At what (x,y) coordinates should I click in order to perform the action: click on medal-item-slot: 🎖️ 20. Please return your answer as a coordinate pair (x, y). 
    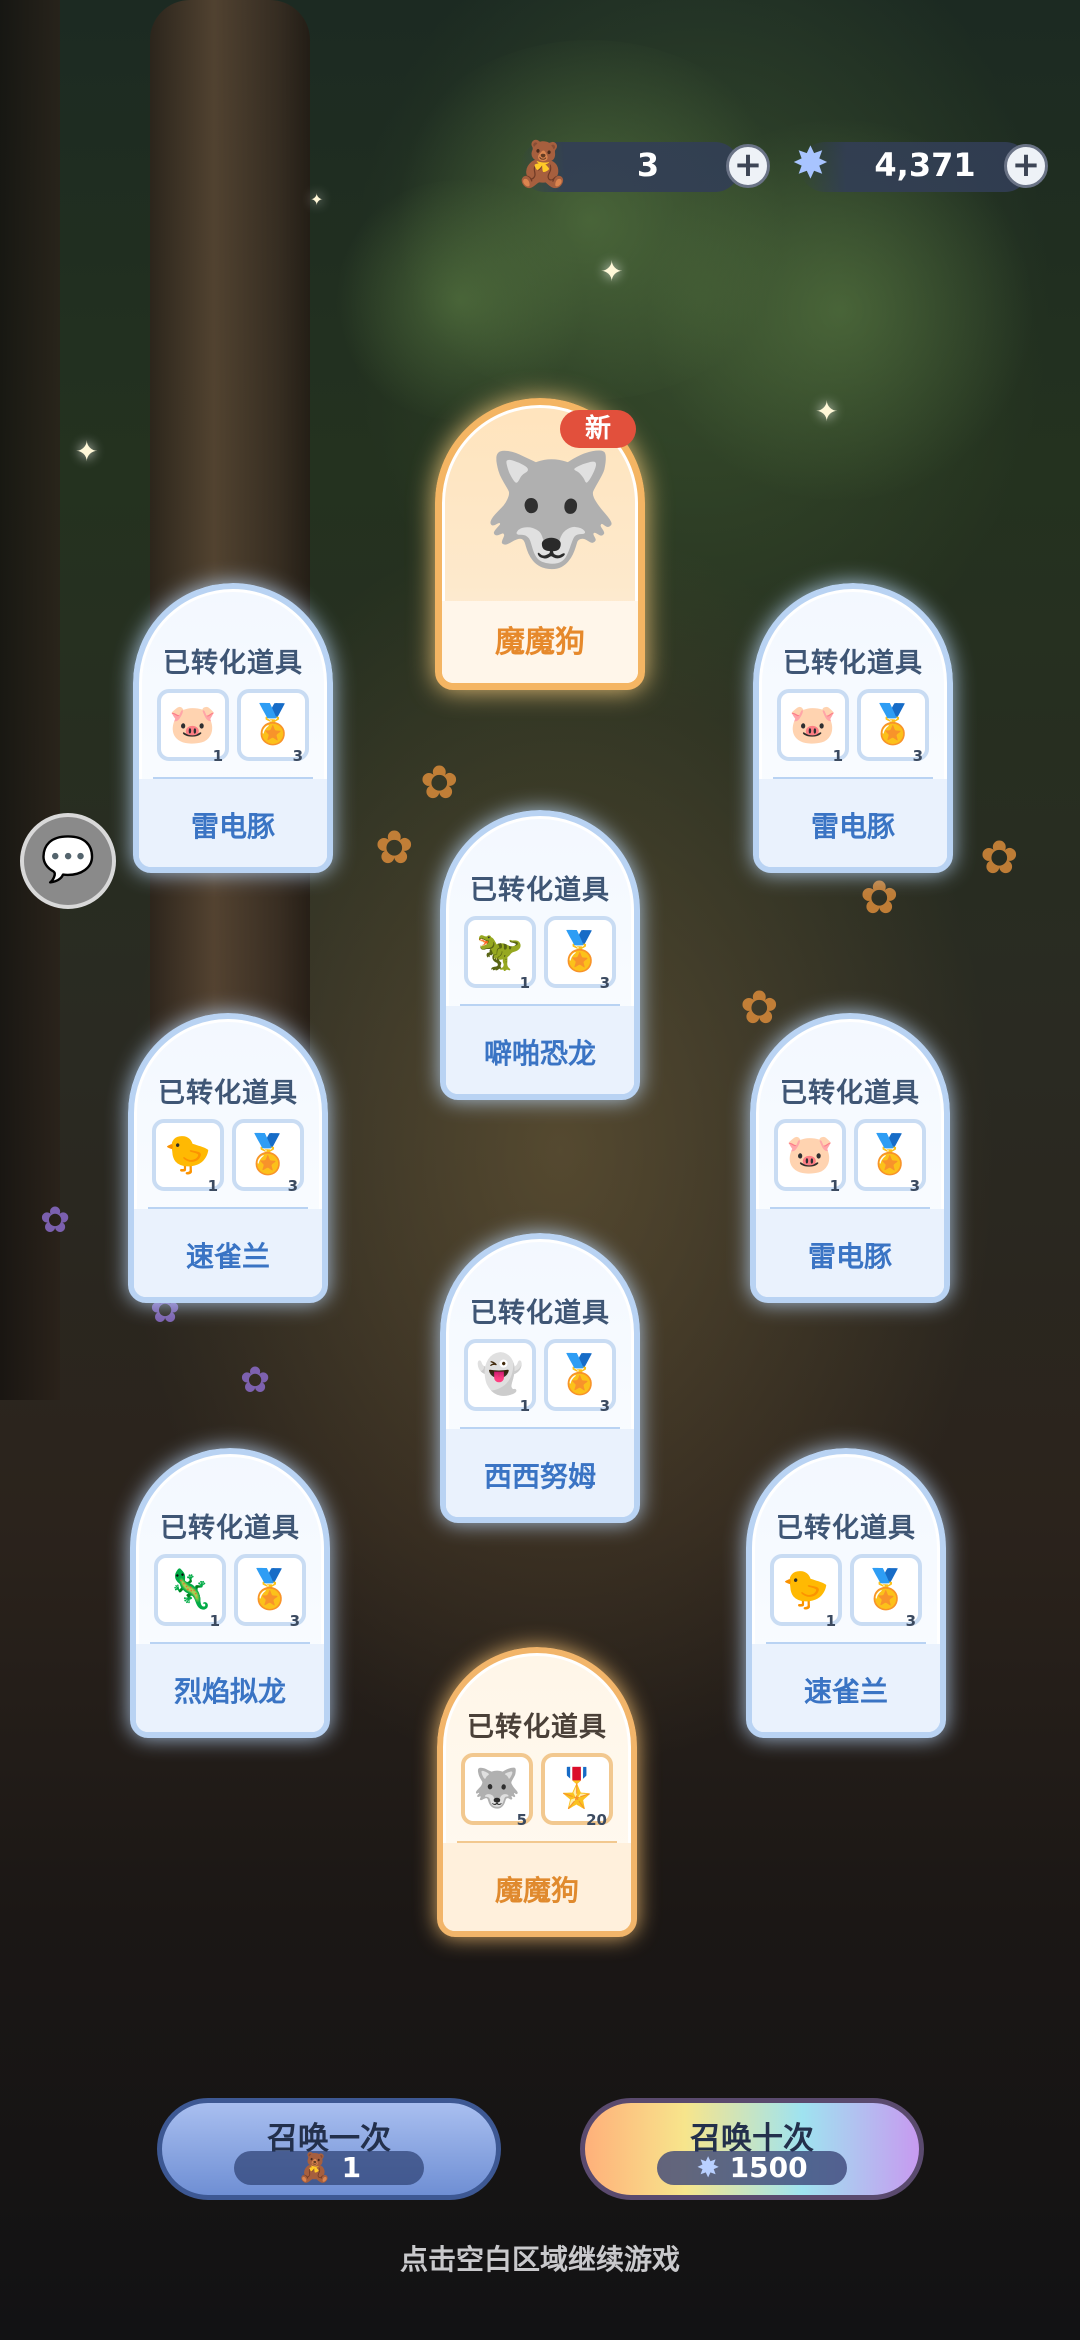
    Looking at the image, I should click on (577, 1791).